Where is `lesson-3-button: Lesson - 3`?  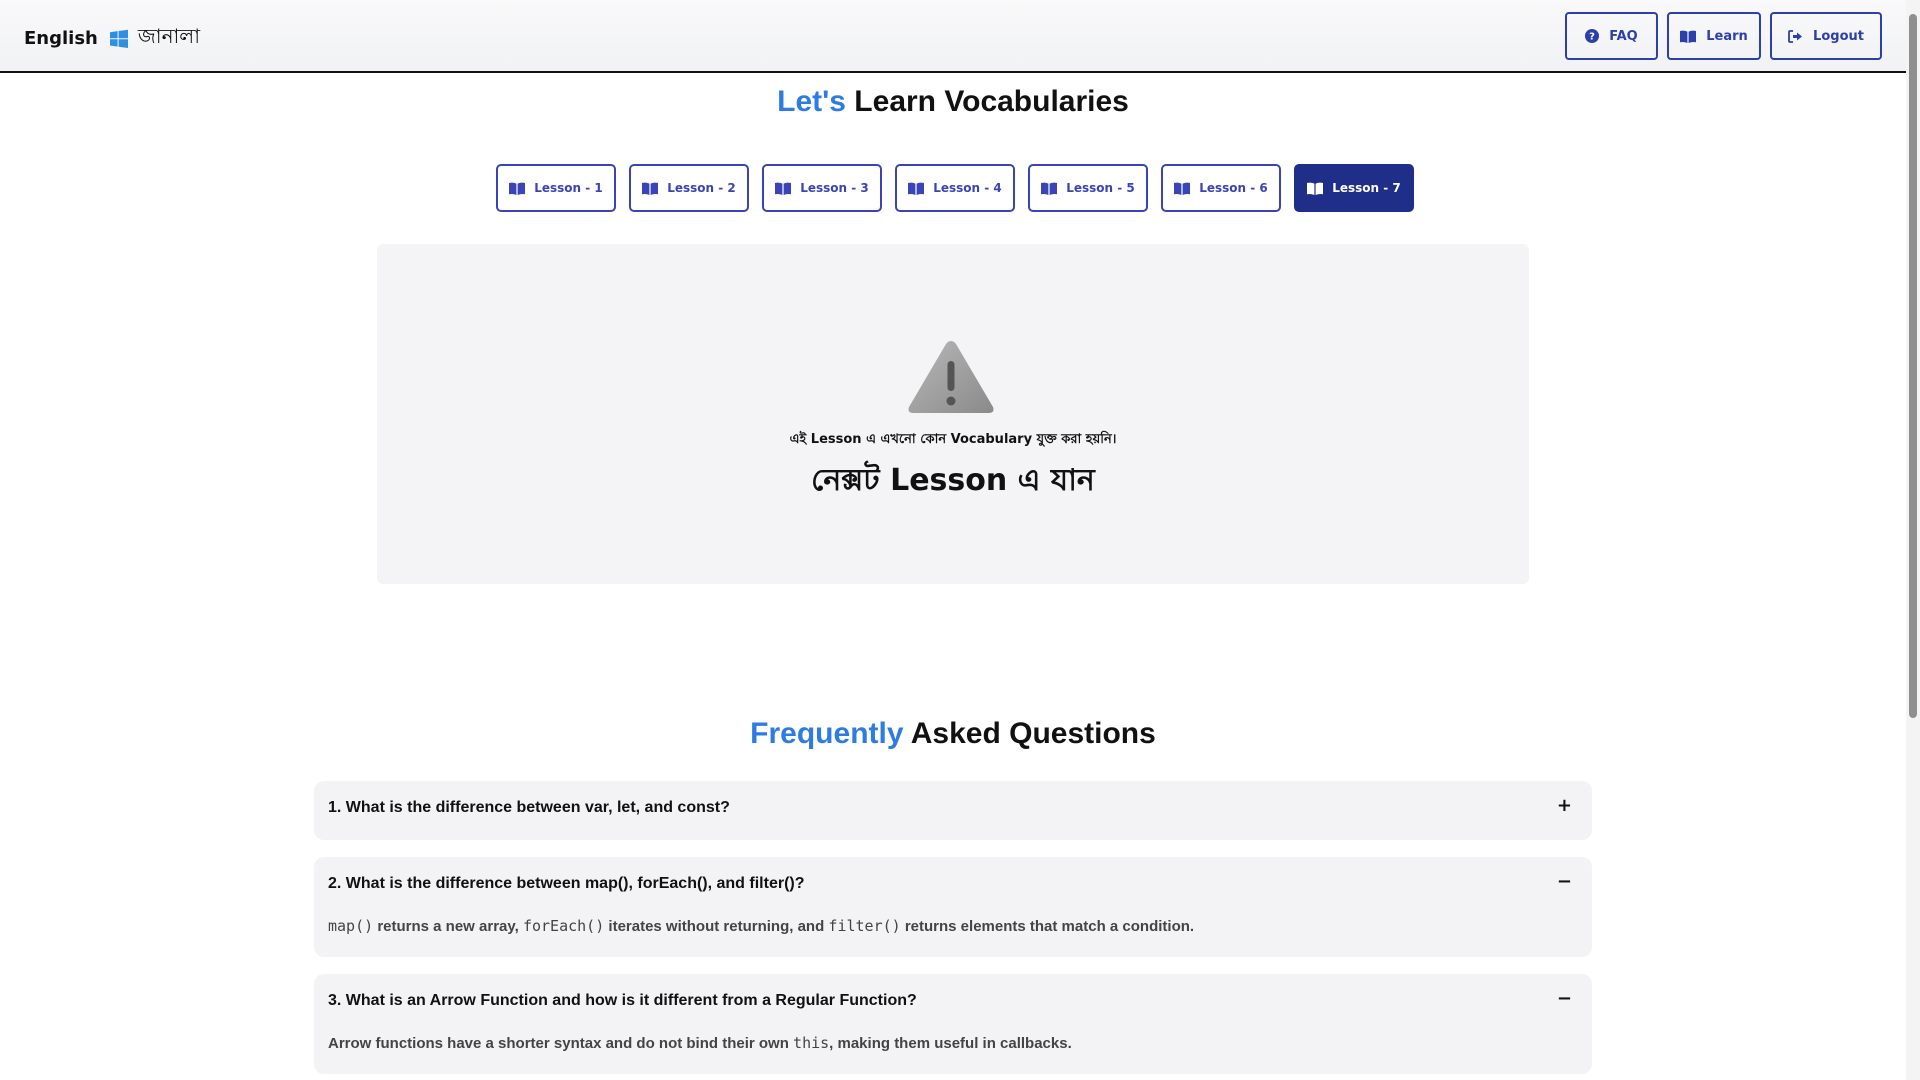 lesson-3-button: Lesson - 3 is located at coordinates (822, 188).